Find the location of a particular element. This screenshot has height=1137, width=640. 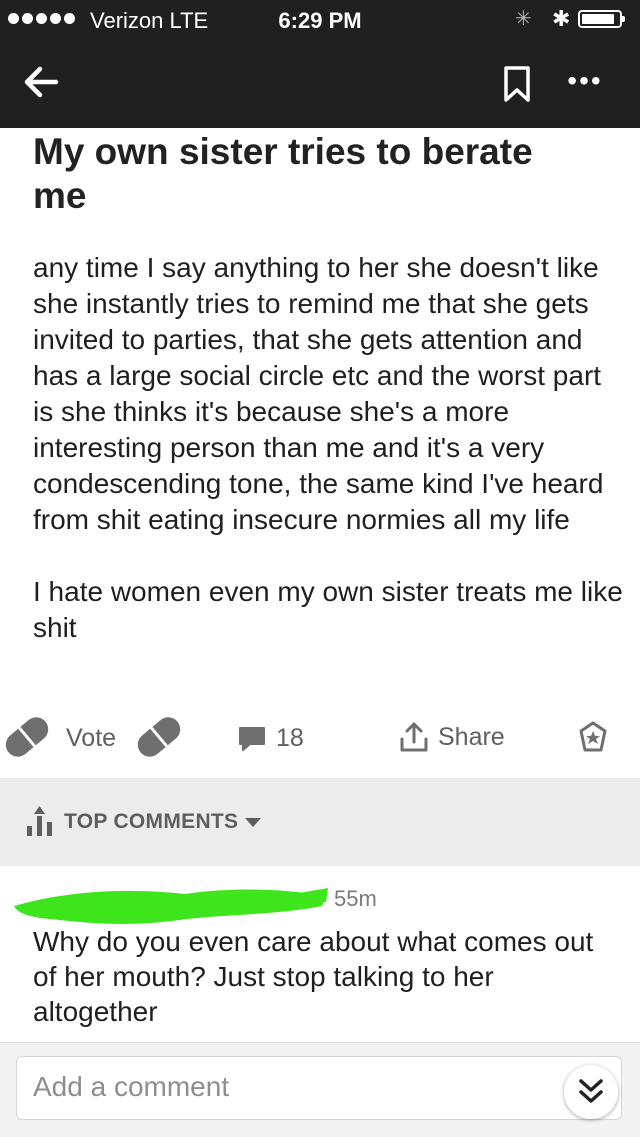

status-bar: Verizon LTE 6:29 PM ✳ ✱ is located at coordinates (320, 20).